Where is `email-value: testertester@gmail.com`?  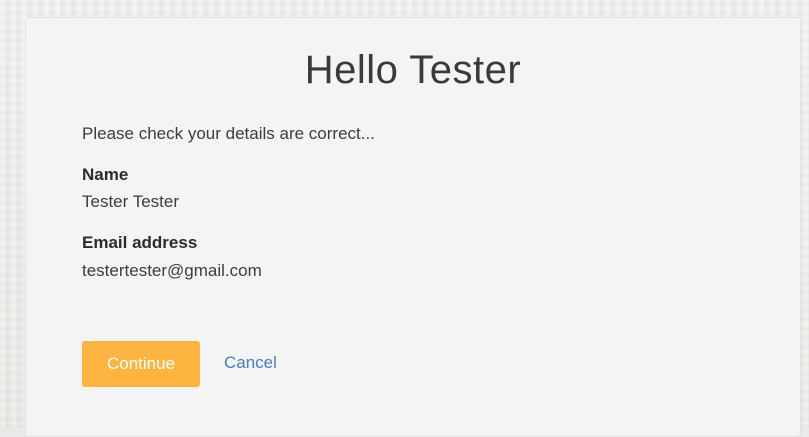
email-value: testertester@gmail.com is located at coordinates (172, 270).